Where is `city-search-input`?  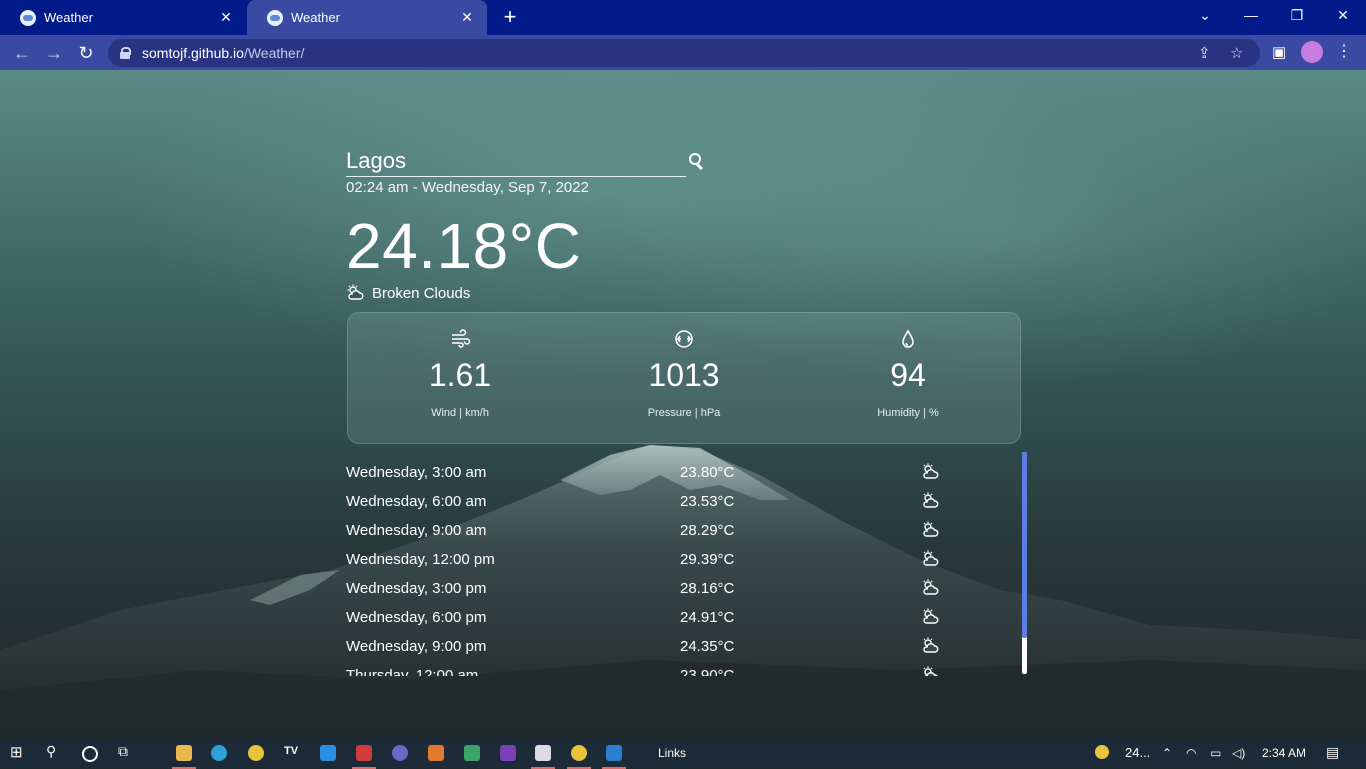 city-search-input is located at coordinates (506, 161).